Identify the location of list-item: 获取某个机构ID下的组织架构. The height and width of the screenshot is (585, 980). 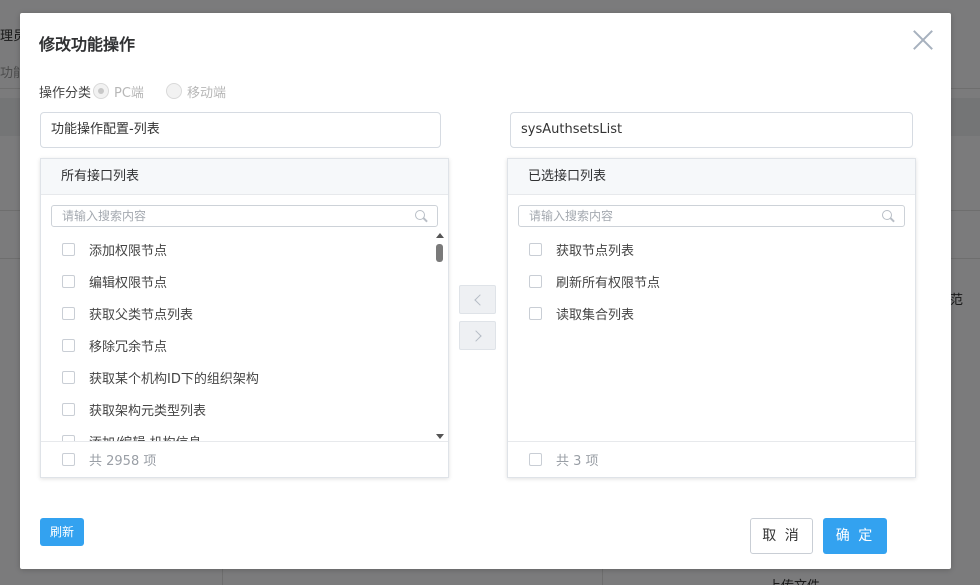
(238, 377).